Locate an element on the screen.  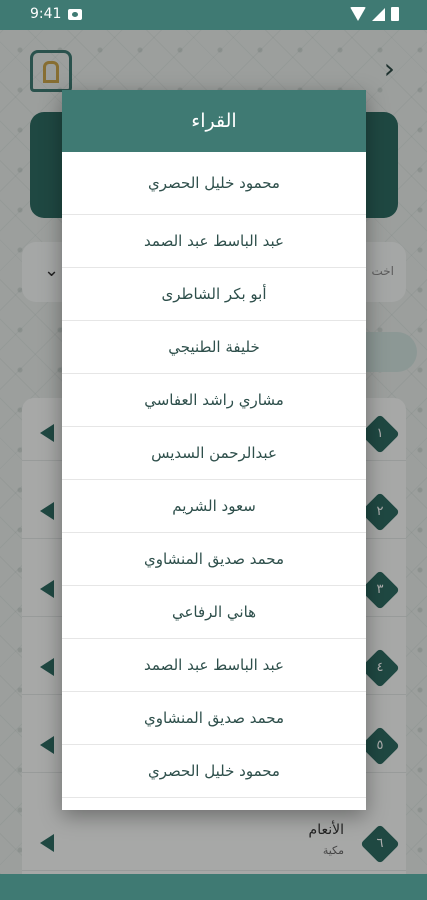
reciter-item: سعود الشريم is located at coordinates (214, 506).